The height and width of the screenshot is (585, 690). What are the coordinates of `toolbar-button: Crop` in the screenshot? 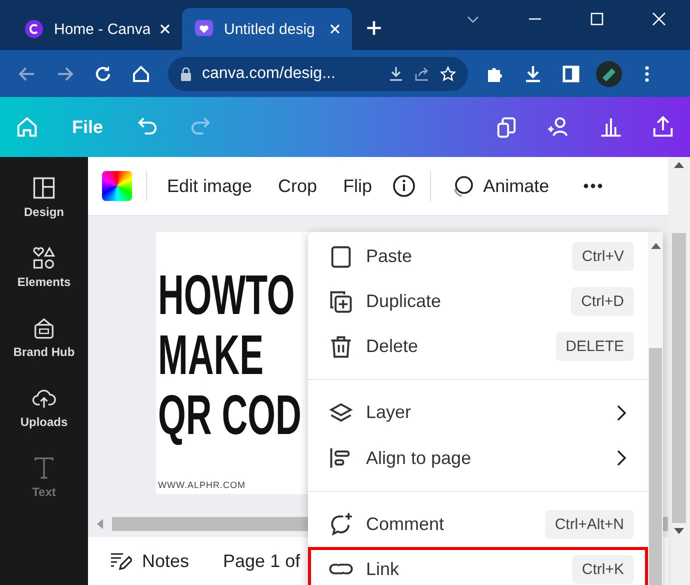 It's located at (298, 186).